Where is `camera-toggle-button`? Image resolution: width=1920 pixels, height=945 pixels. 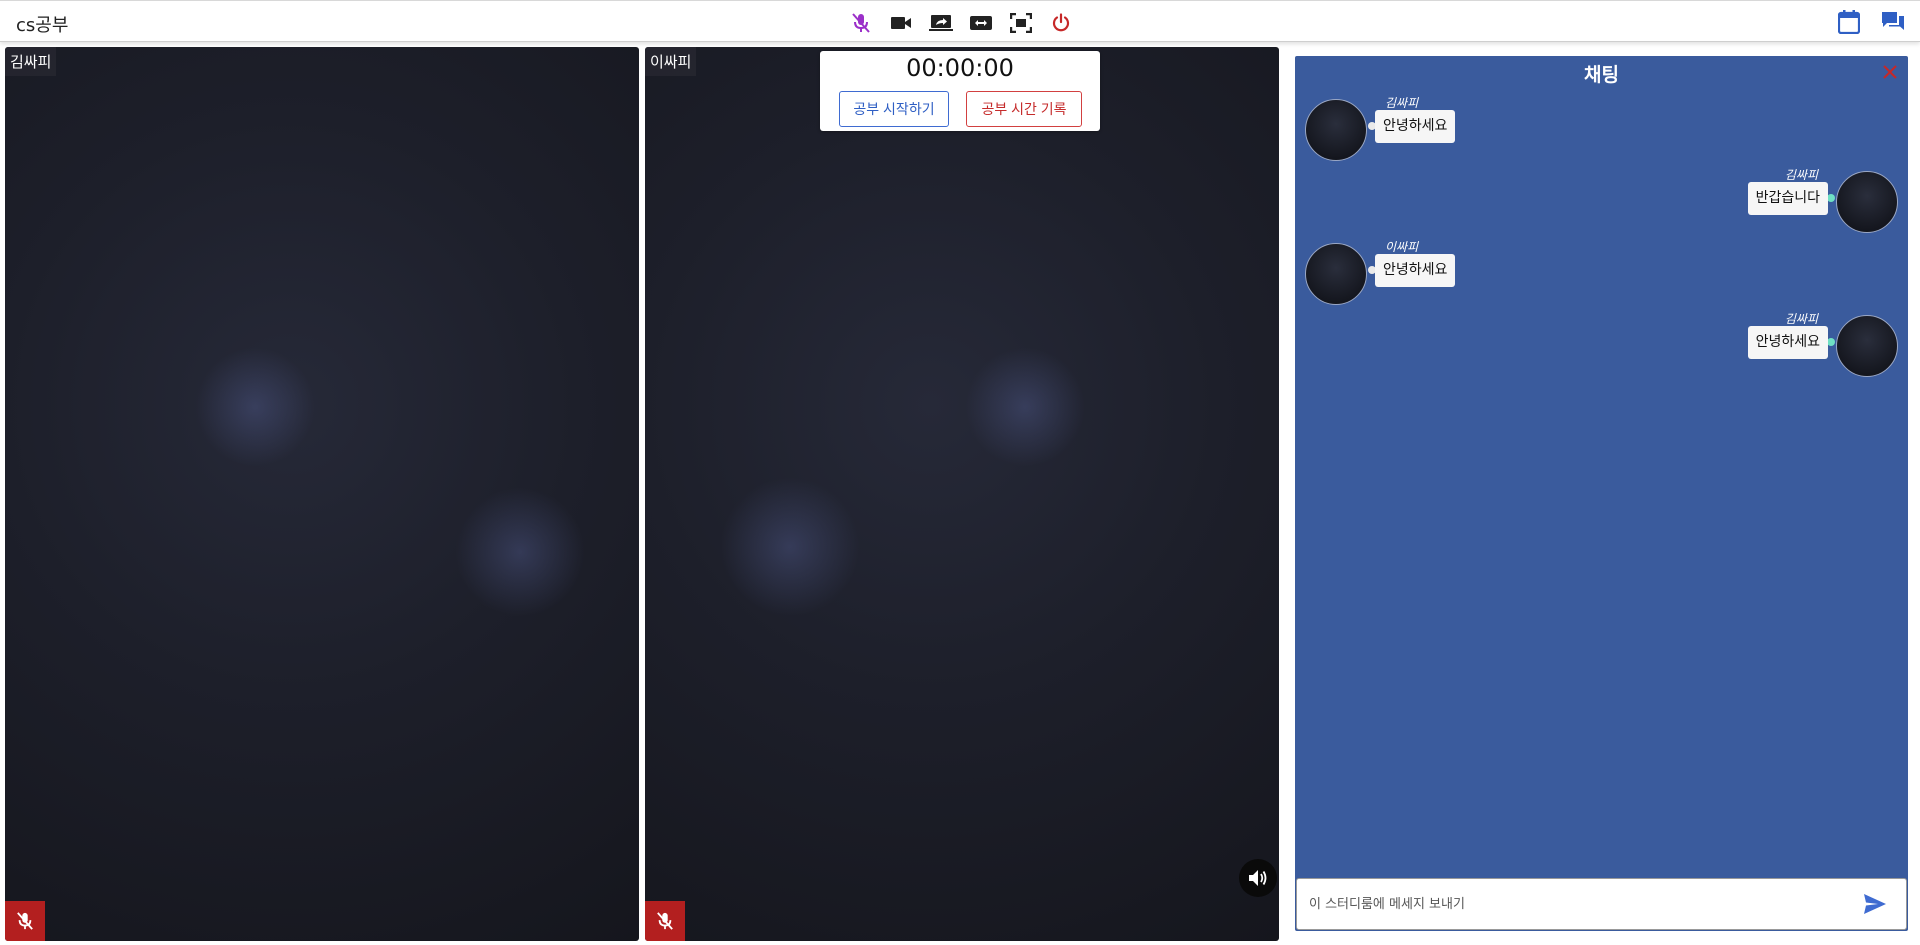
camera-toggle-button is located at coordinates (900, 23).